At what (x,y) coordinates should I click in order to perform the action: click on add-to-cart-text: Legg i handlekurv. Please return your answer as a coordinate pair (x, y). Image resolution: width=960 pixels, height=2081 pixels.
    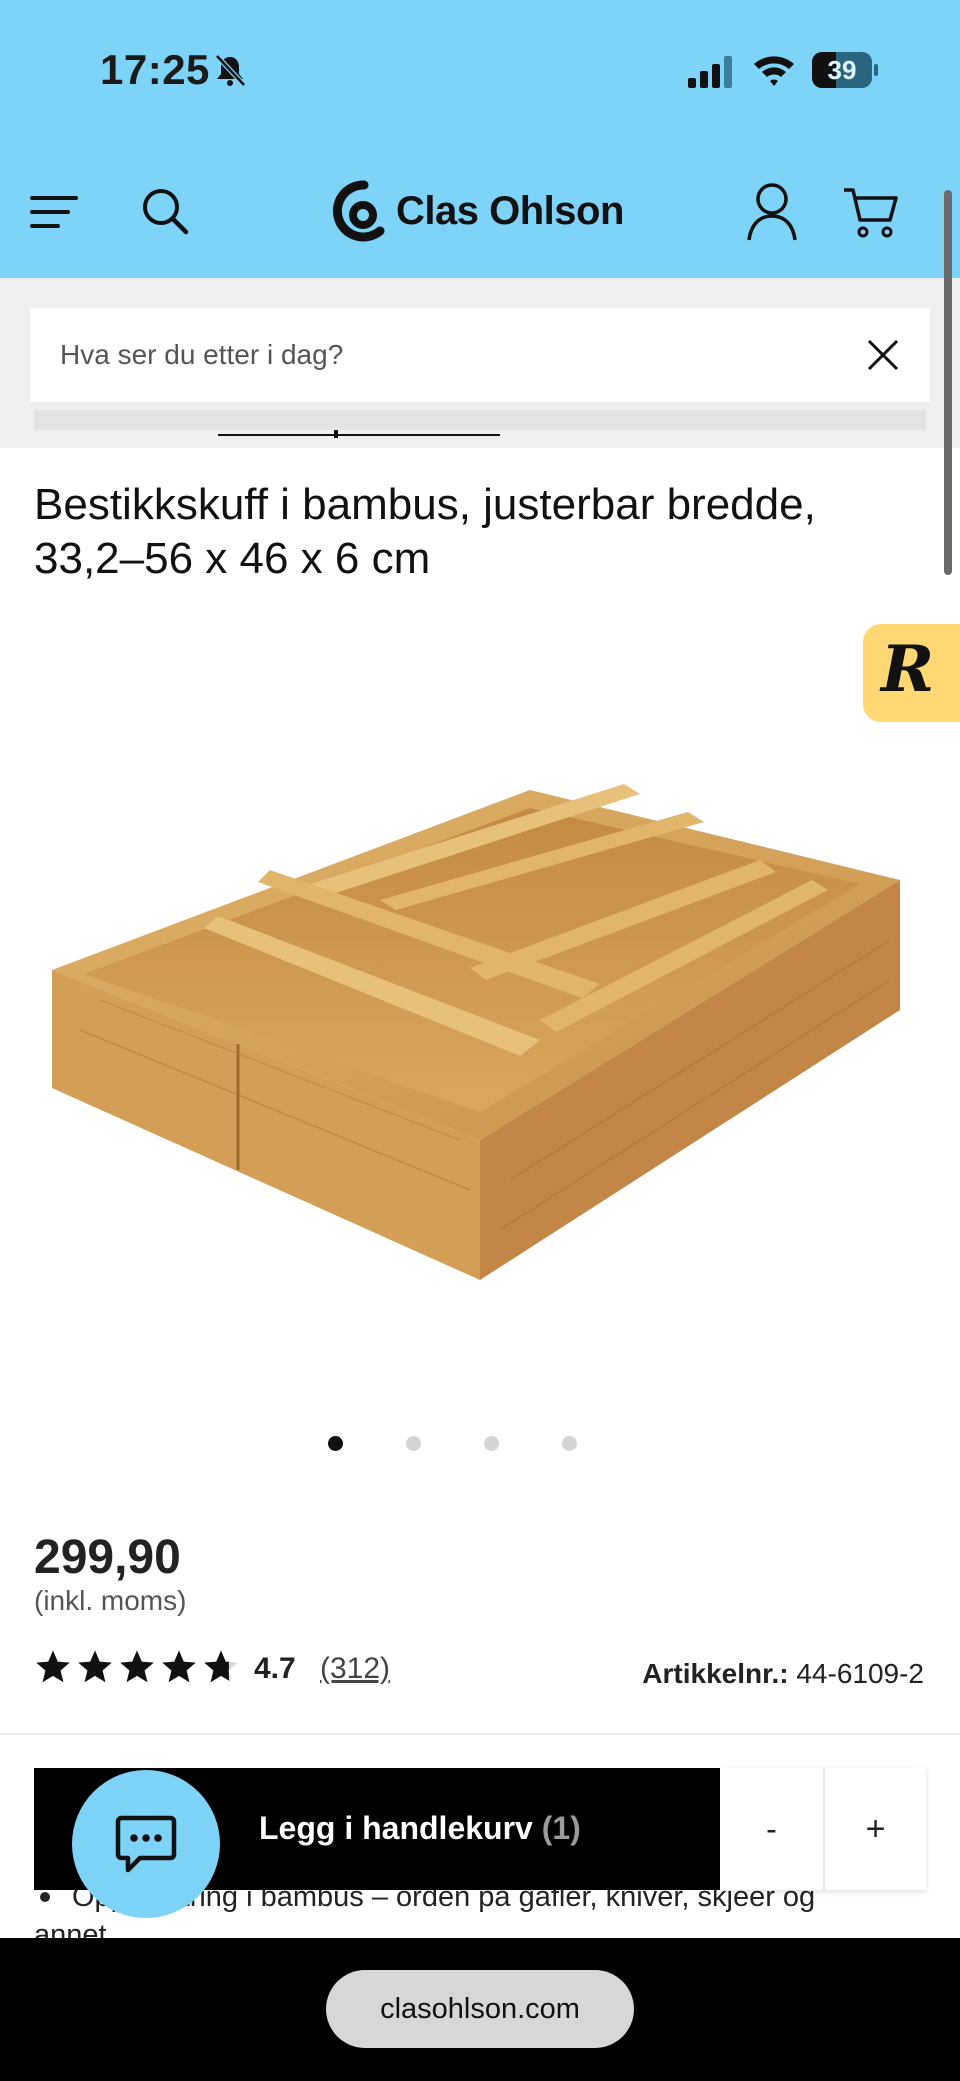
    Looking at the image, I should click on (396, 1828).